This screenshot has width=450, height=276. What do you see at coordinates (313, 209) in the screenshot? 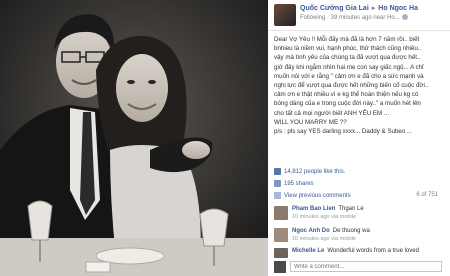
I see `commenter-name: Pham Bao Lien` at bounding box center [313, 209].